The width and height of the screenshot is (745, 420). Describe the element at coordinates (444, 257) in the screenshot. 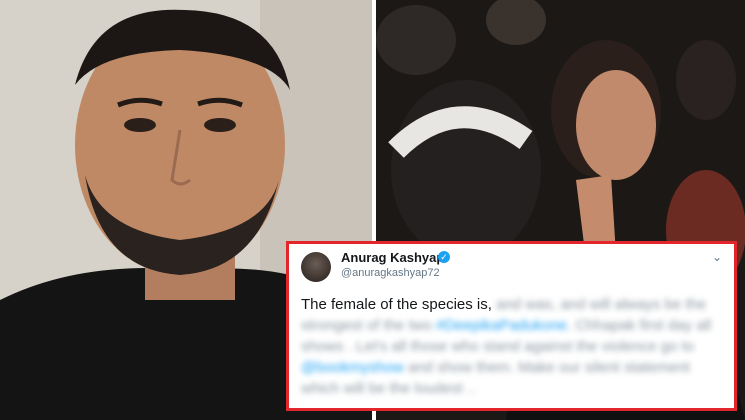

I see `verified-badge-icon: ✓` at that location.